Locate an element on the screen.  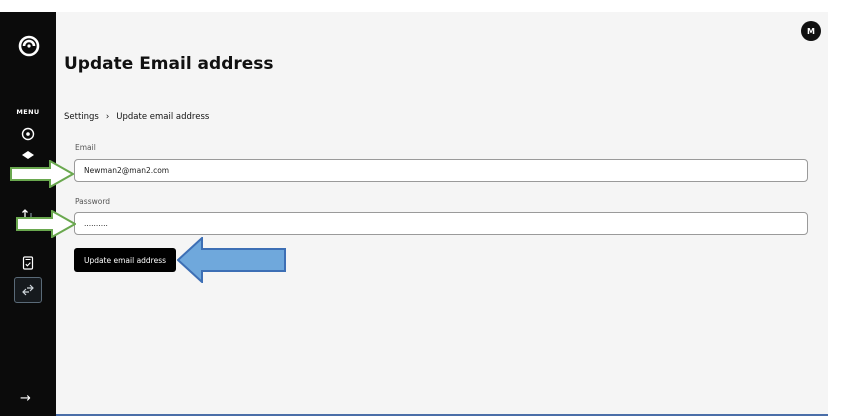
sidebar-item-documents is located at coordinates (28, 263).